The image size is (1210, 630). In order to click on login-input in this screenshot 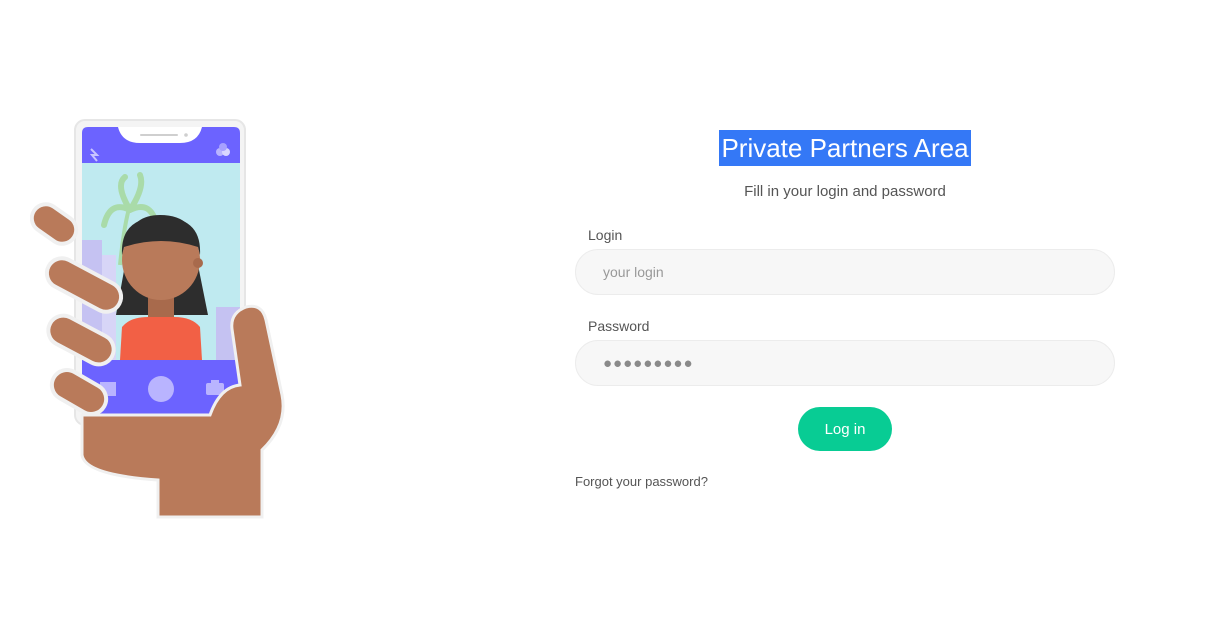, I will do `click(845, 272)`.